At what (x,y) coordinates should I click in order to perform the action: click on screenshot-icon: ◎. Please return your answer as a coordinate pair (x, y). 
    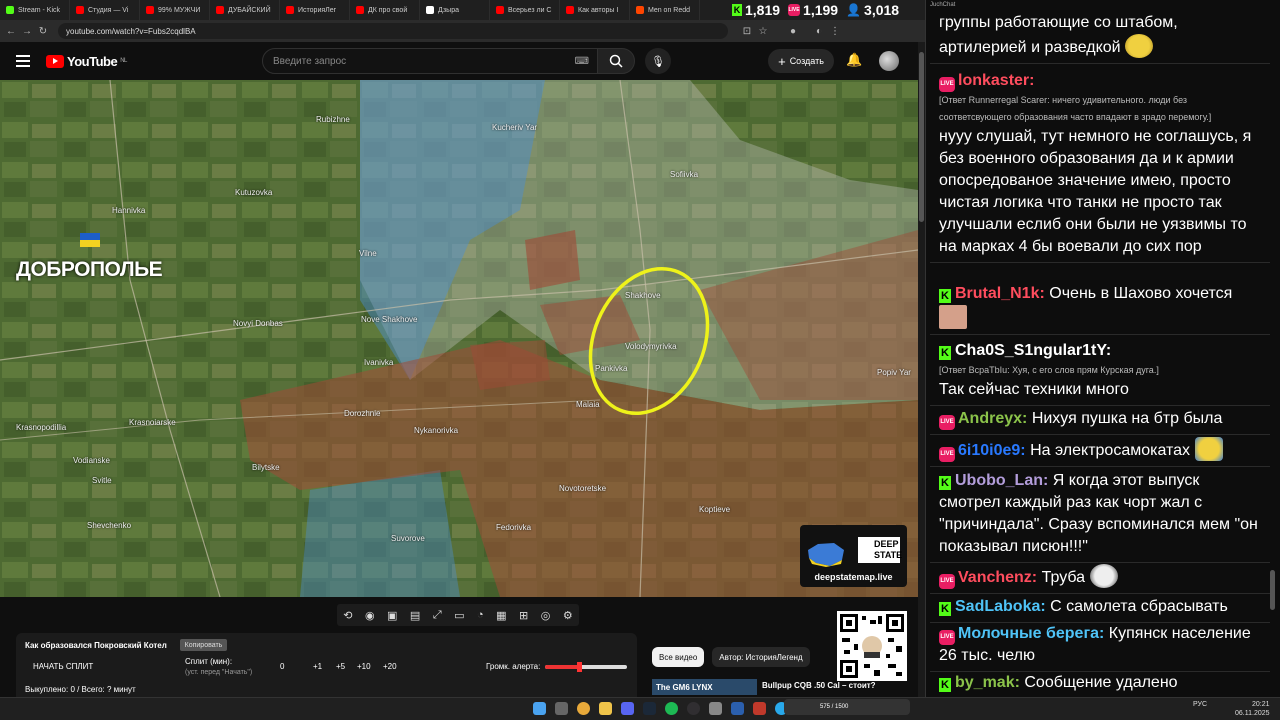
    Looking at the image, I should click on (546, 615).